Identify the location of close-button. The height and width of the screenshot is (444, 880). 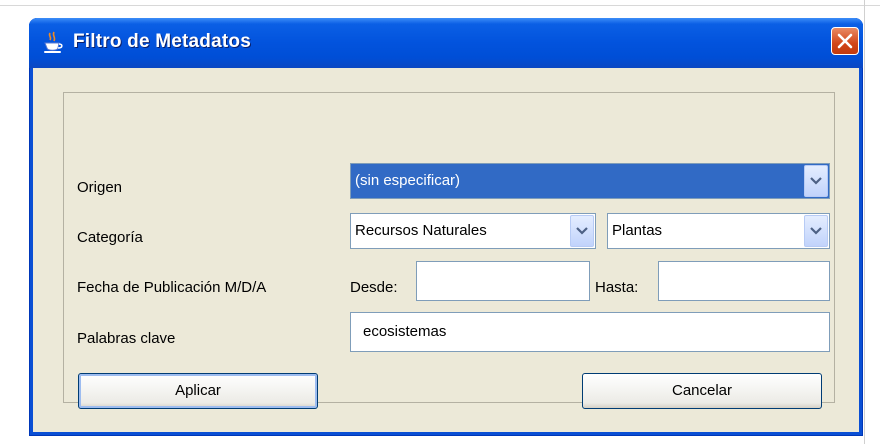
(845, 41).